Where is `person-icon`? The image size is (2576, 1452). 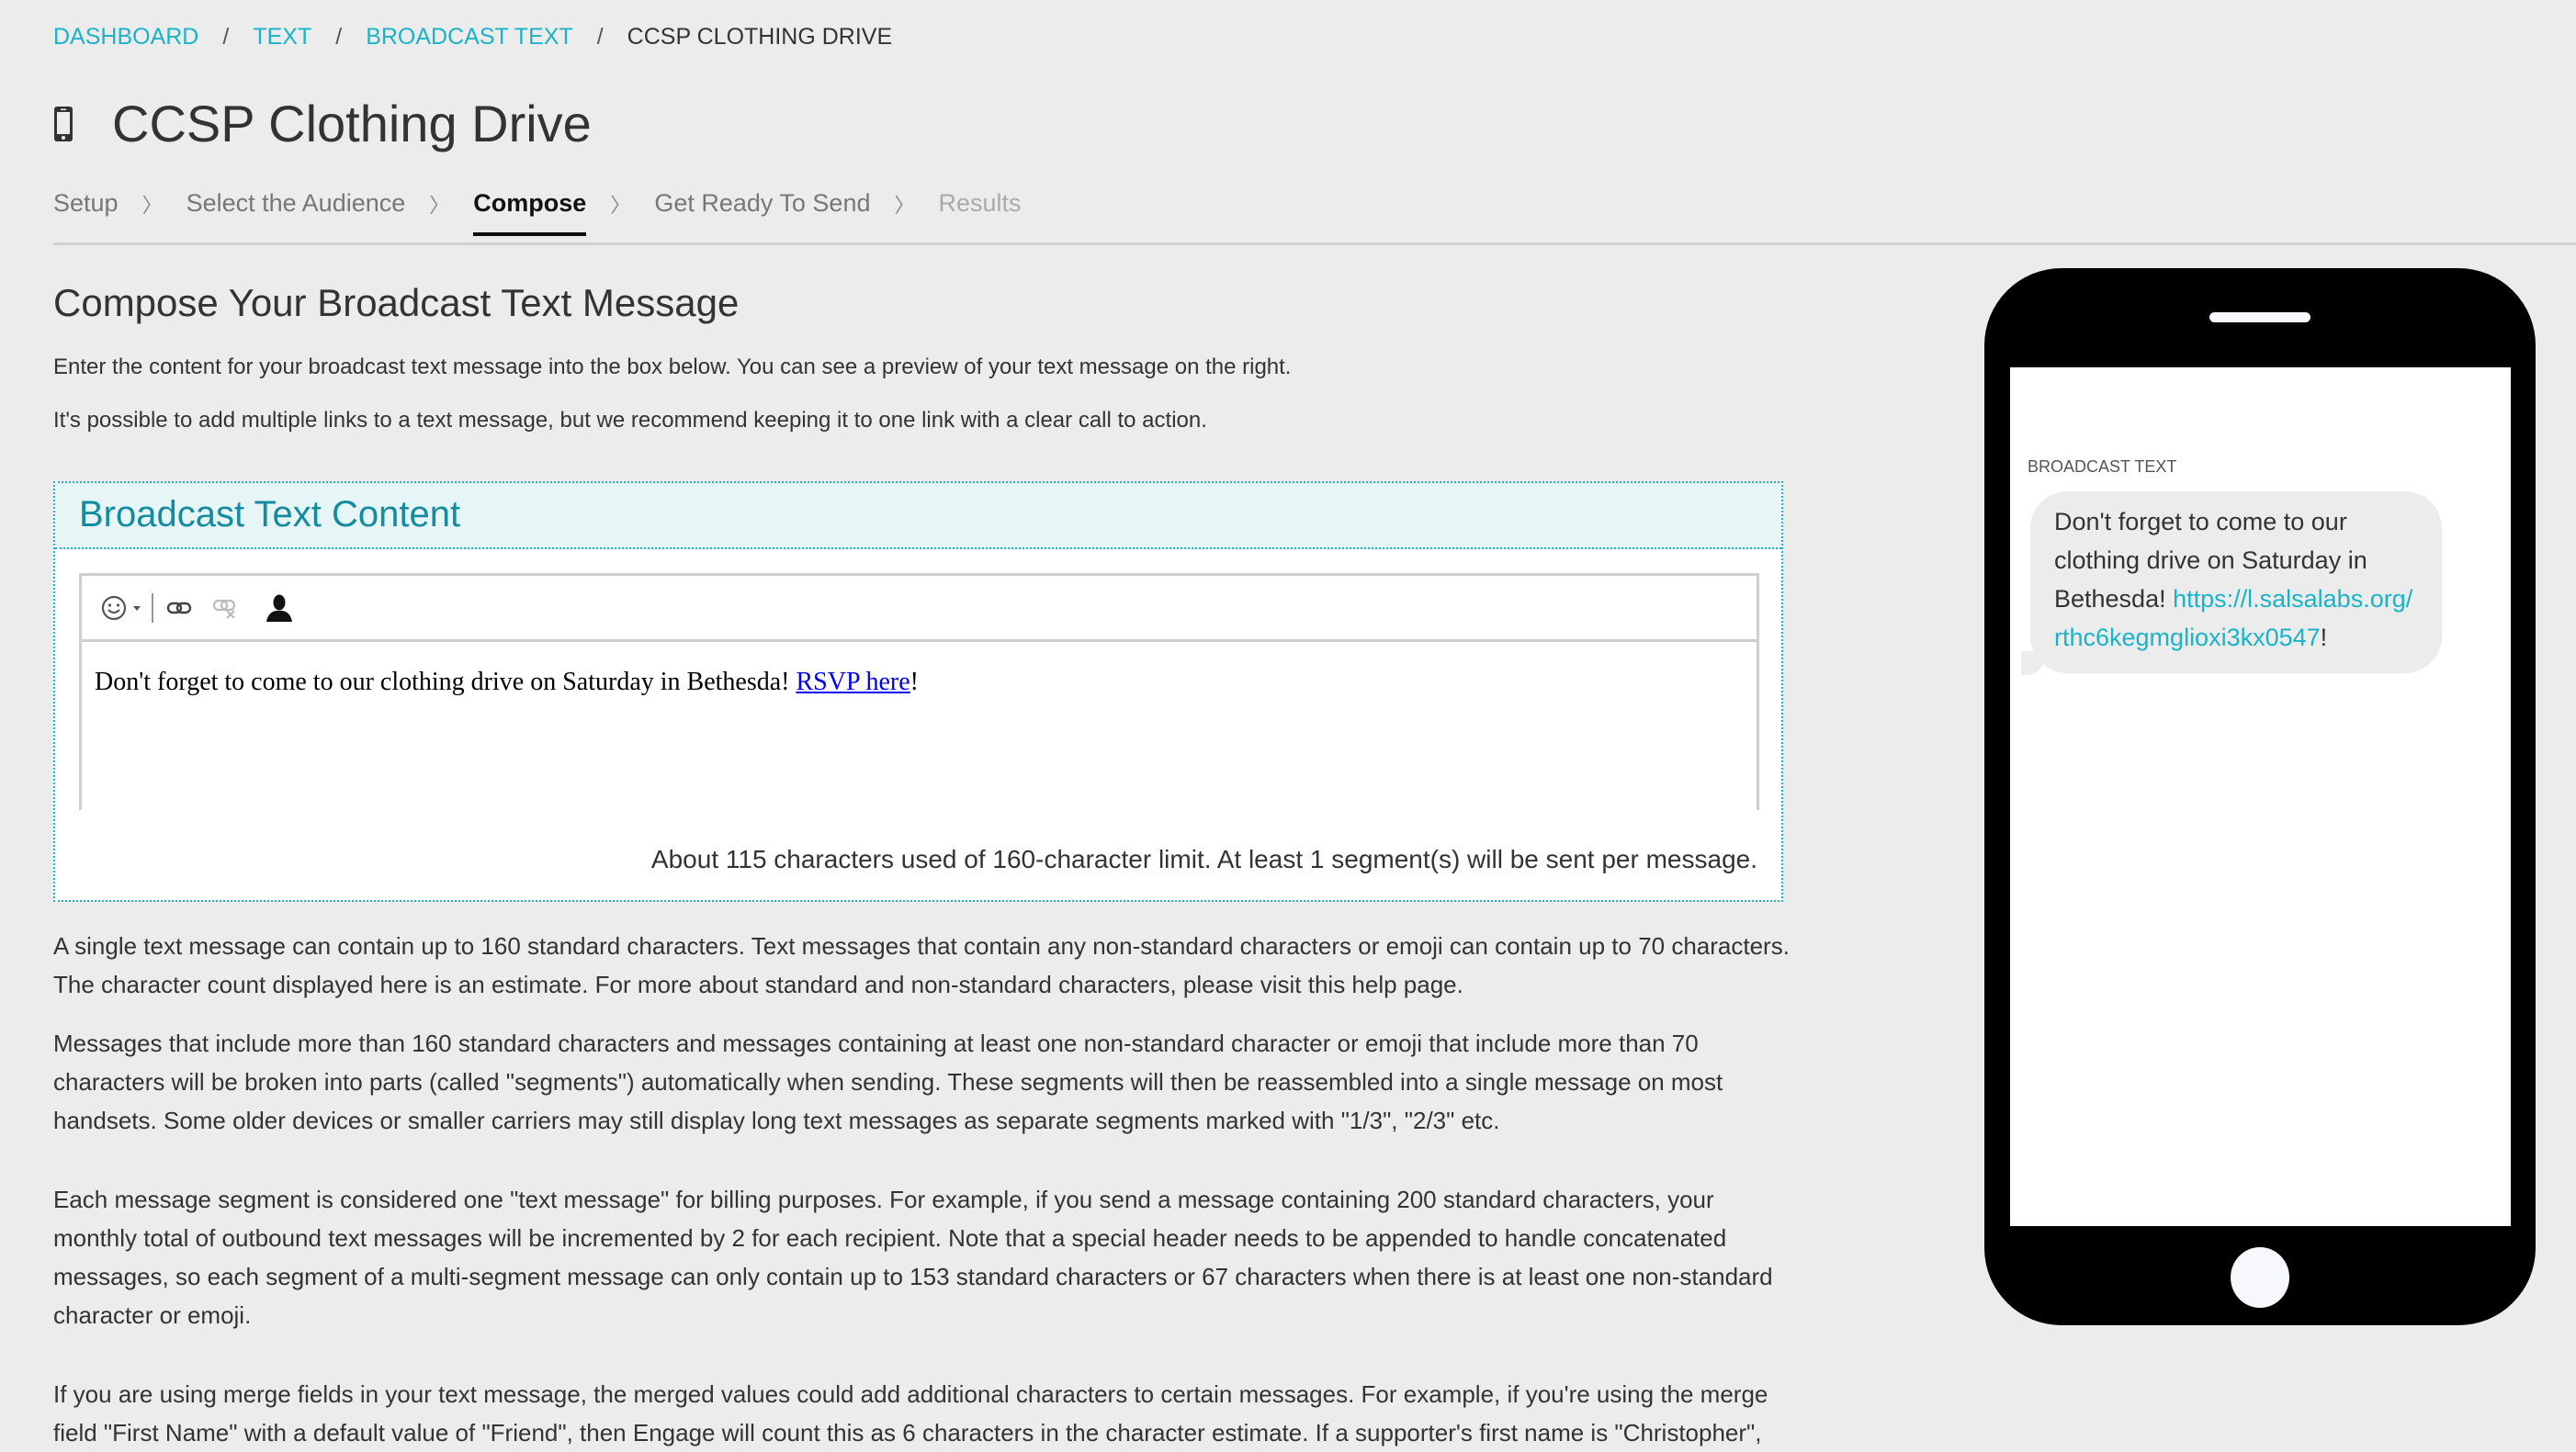 person-icon is located at coordinates (279, 608).